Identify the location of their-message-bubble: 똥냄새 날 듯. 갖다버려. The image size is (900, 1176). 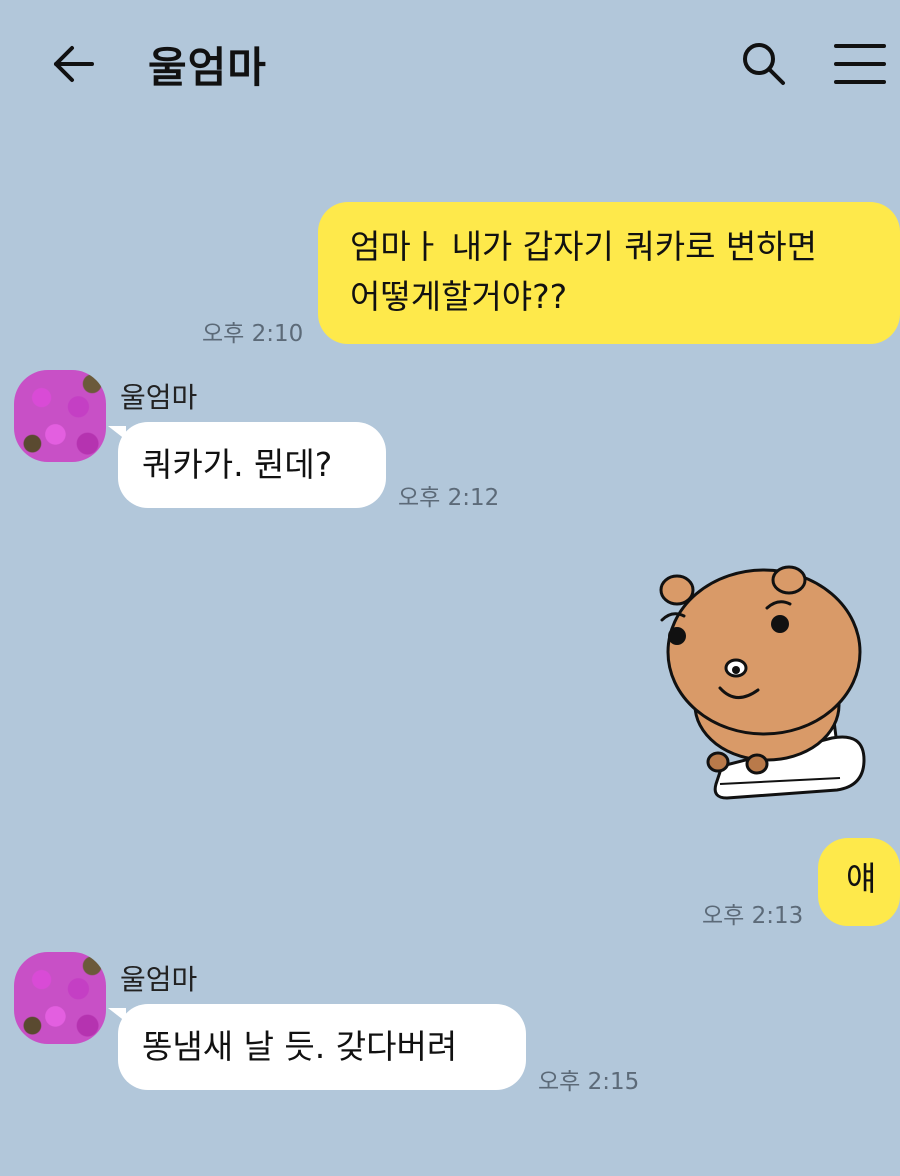
(317, 1047).